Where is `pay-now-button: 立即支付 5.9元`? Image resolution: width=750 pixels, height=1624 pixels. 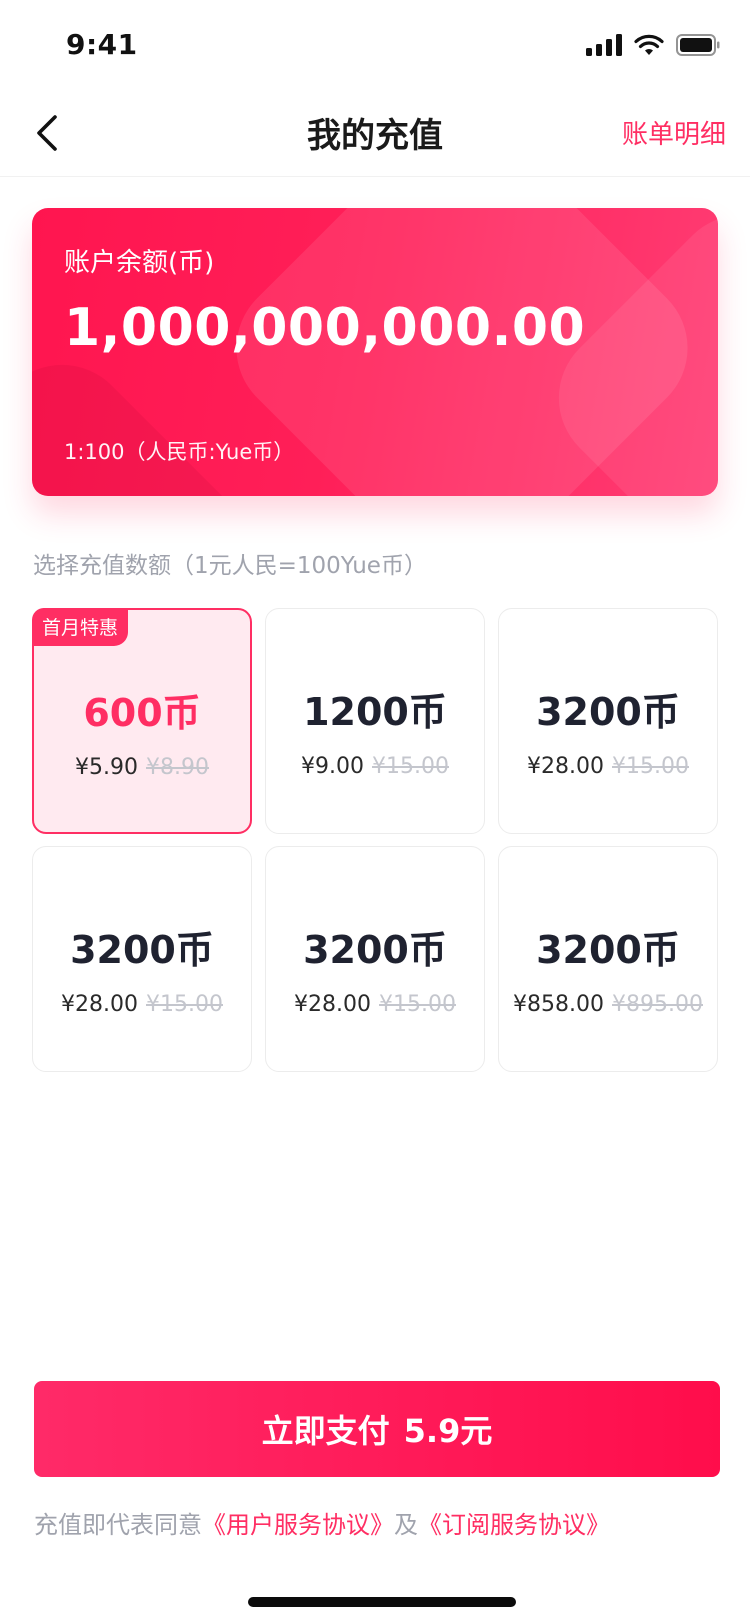 pay-now-button: 立即支付 5.9元 is located at coordinates (377, 1429).